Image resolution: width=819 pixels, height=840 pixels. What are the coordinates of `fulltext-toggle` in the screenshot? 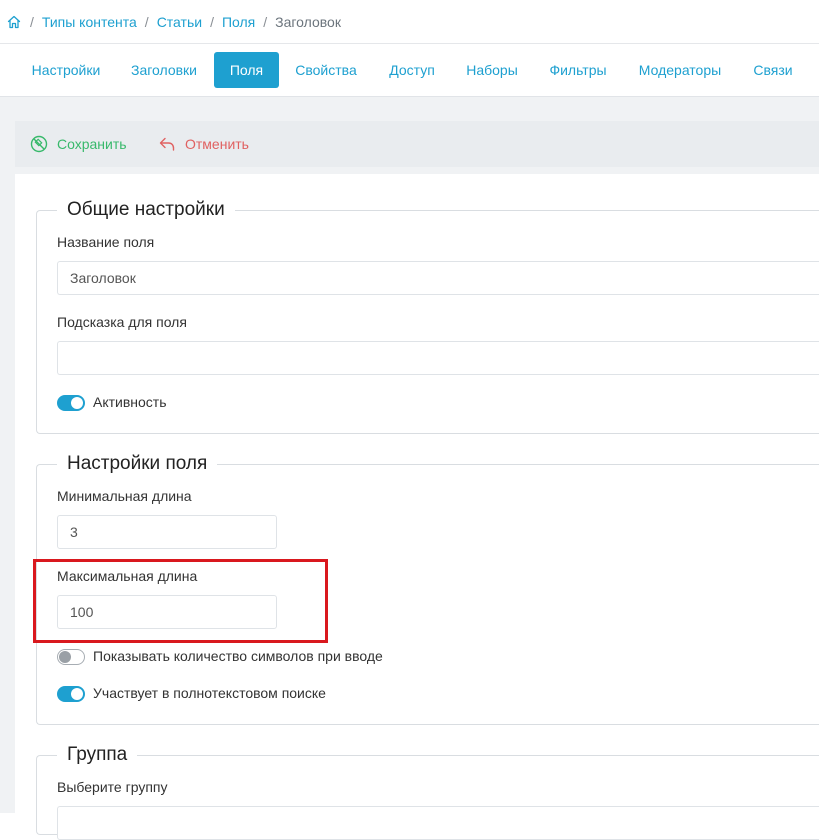 It's located at (71, 694).